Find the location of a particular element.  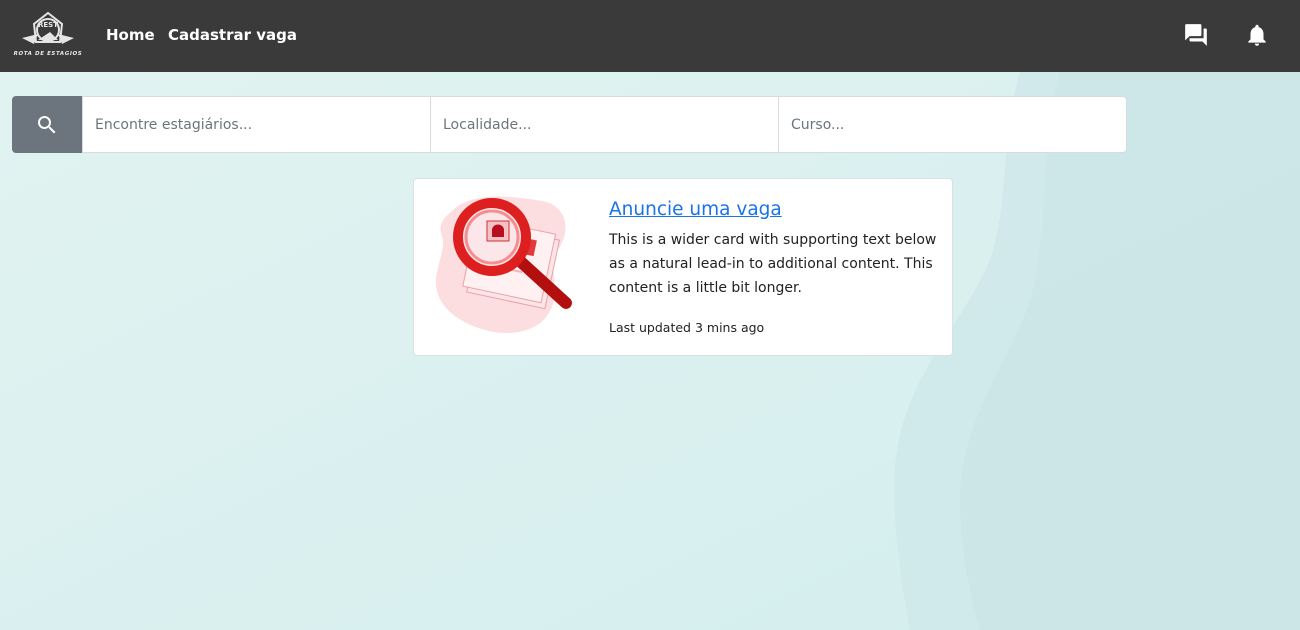

search-bar is located at coordinates (569, 124).